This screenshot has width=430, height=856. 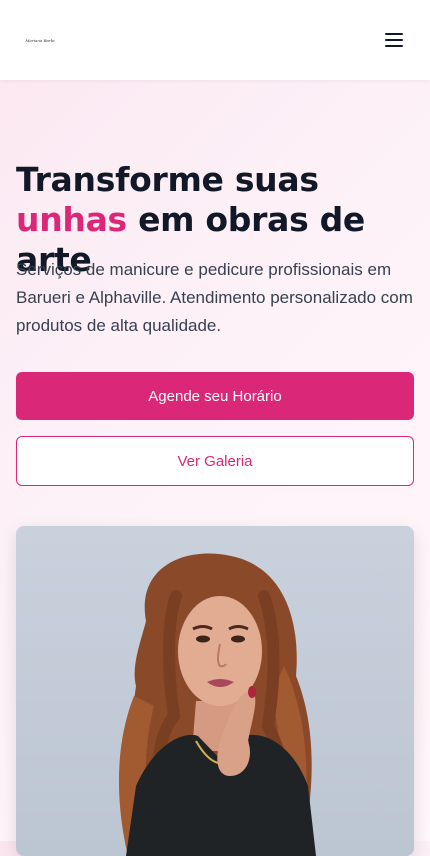 I want to click on view-gallery-button: Ver Galeria, so click(x=215, y=461).